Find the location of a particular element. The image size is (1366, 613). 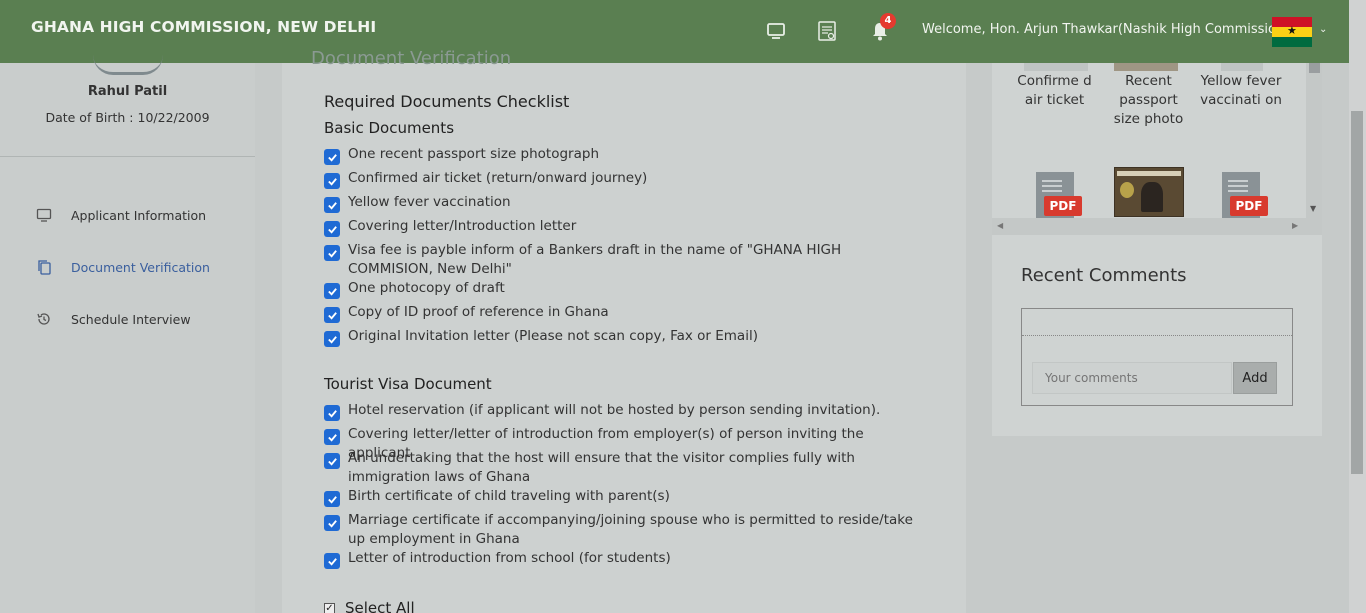

id-card-image is located at coordinates (1149, 192).